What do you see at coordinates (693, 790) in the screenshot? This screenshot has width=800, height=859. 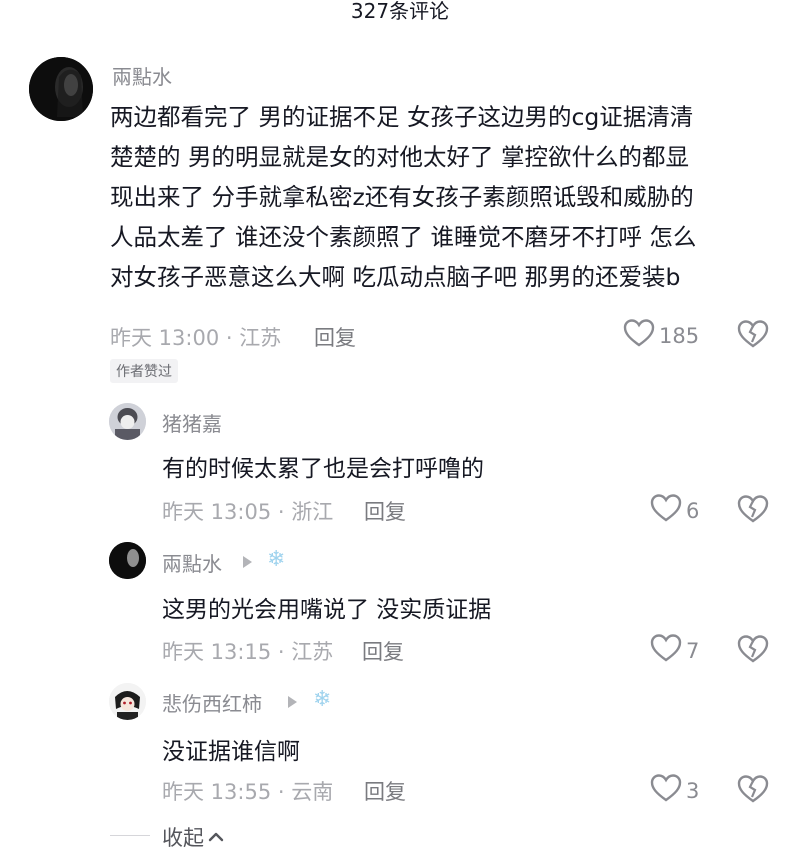 I see `like-count: 3` at bounding box center [693, 790].